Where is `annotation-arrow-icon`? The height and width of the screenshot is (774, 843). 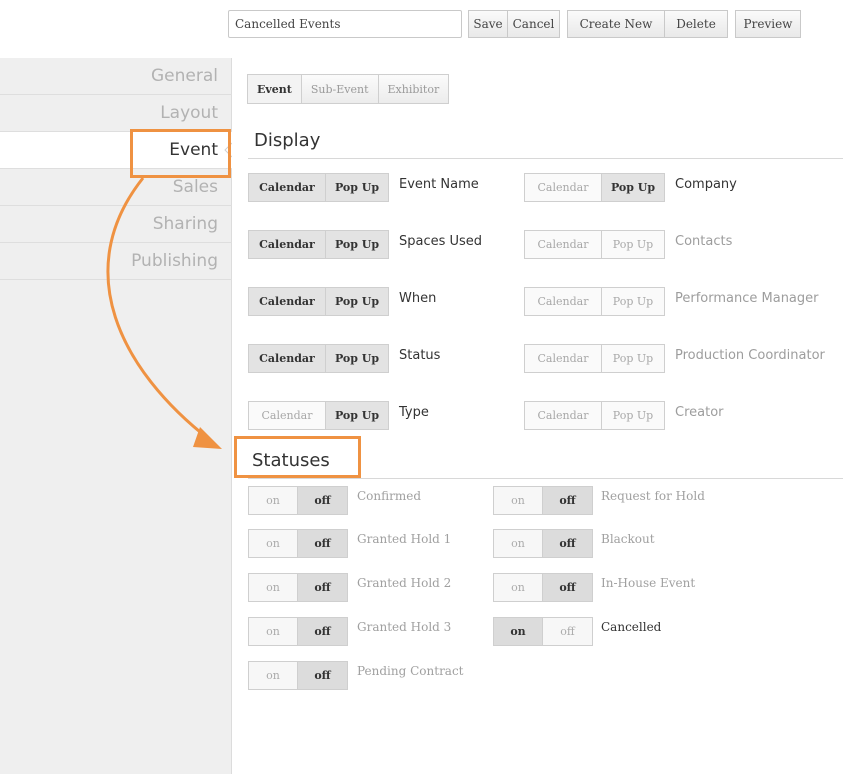 annotation-arrow-icon is located at coordinates (164, 313).